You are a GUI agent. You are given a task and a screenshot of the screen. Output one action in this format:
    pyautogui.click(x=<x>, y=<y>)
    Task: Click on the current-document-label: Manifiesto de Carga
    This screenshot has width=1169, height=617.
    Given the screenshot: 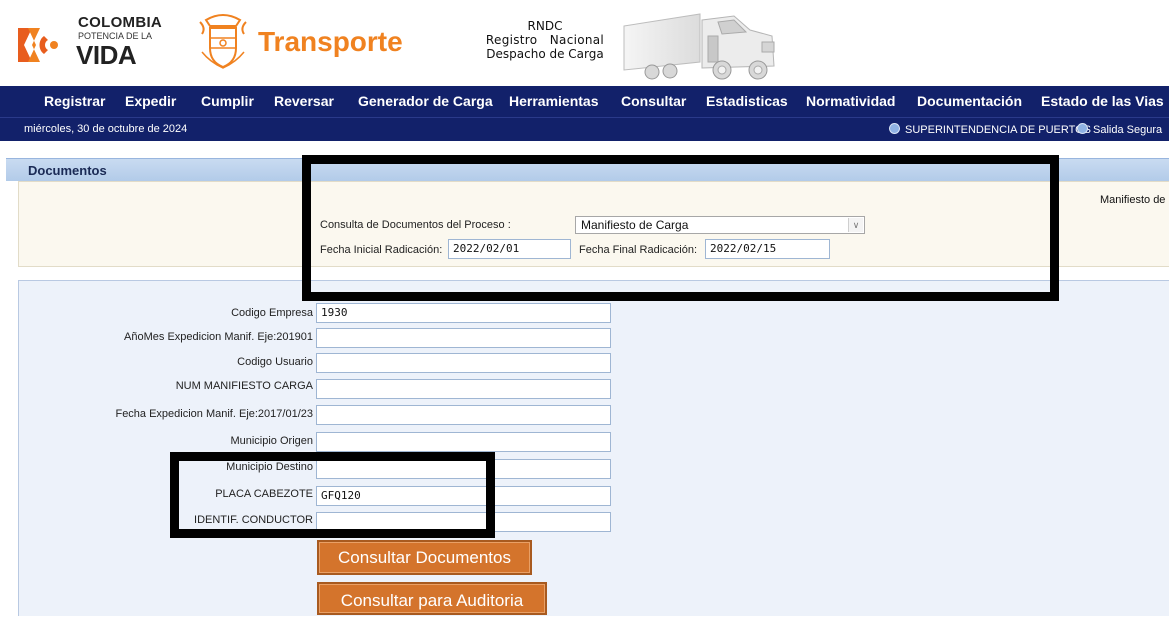 What is the action you would take?
    pyautogui.click(x=1134, y=200)
    